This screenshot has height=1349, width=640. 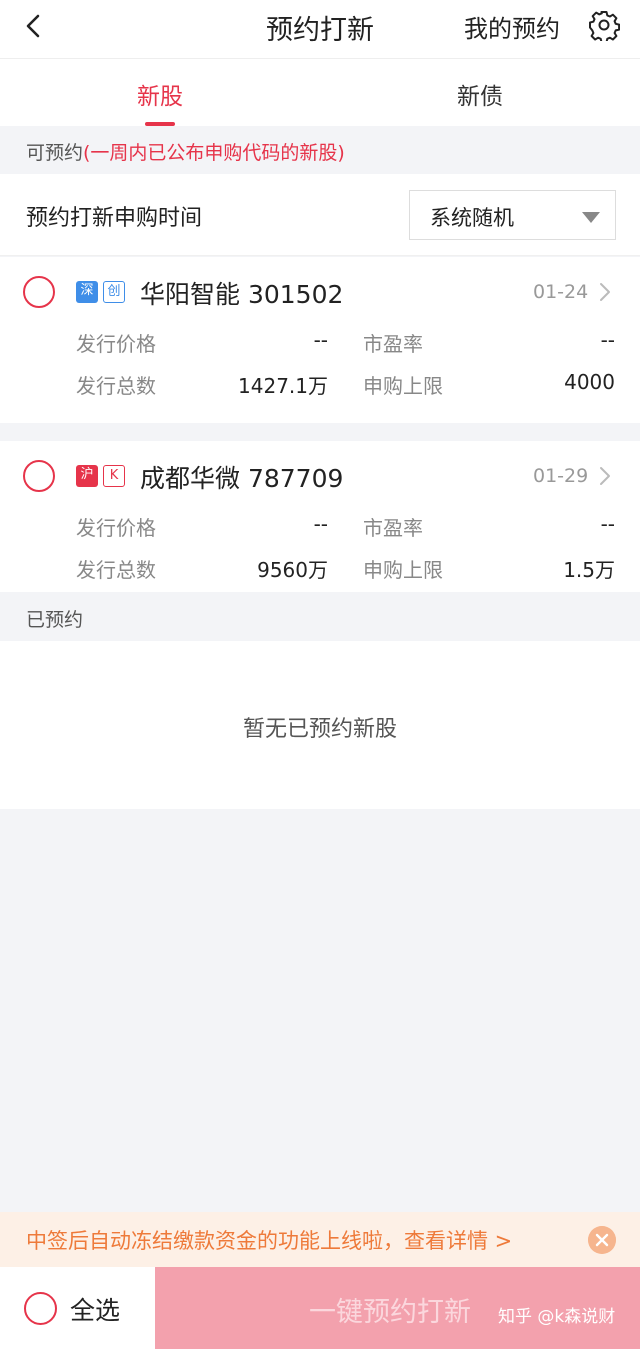 What do you see at coordinates (269, 1240) in the screenshot?
I see `banner-text: 中签后自动冻结缴款资金的功能上线啦，查看详情 >` at bounding box center [269, 1240].